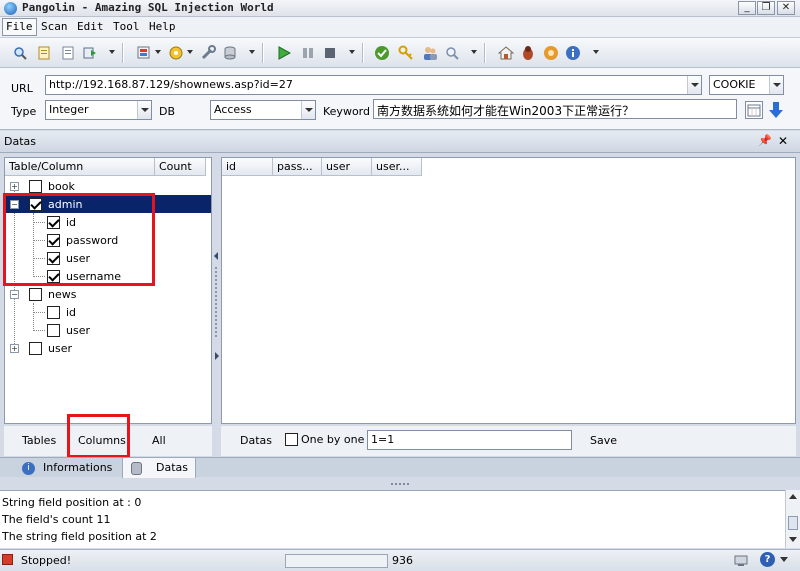 The height and width of the screenshot is (571, 800). I want to click on globe-icon, so click(551, 53).